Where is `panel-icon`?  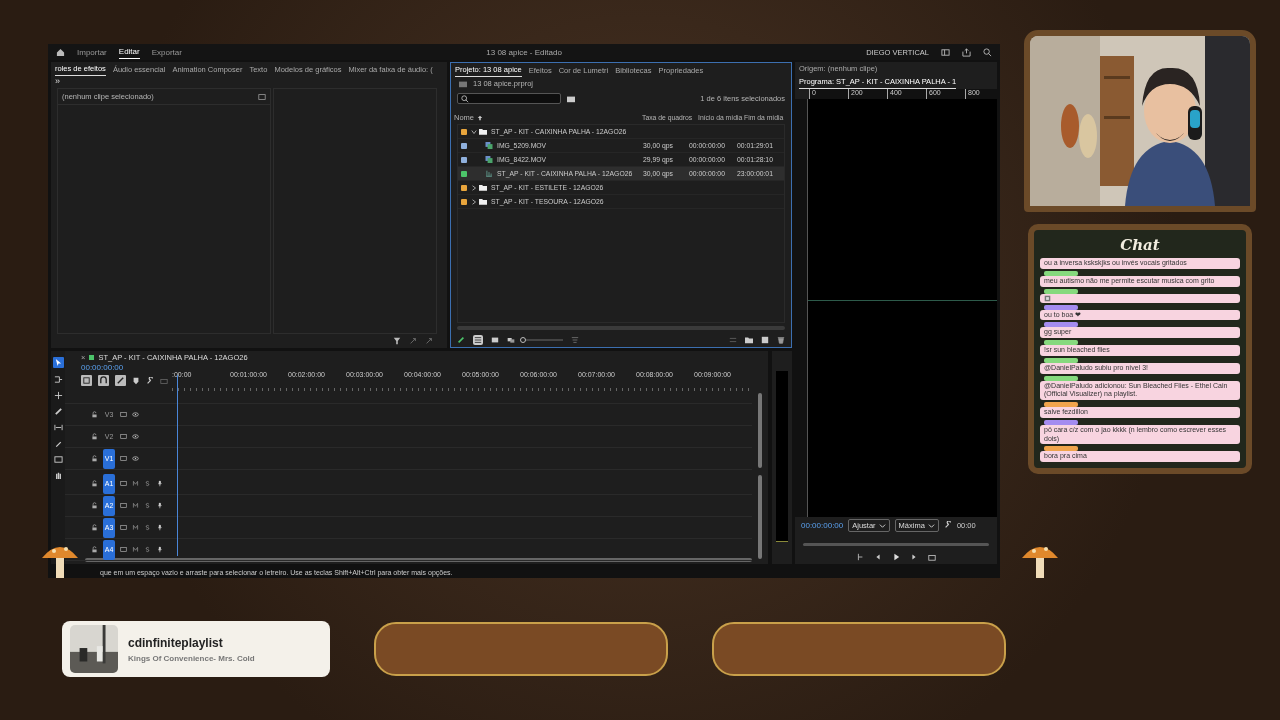 panel-icon is located at coordinates (945, 52).